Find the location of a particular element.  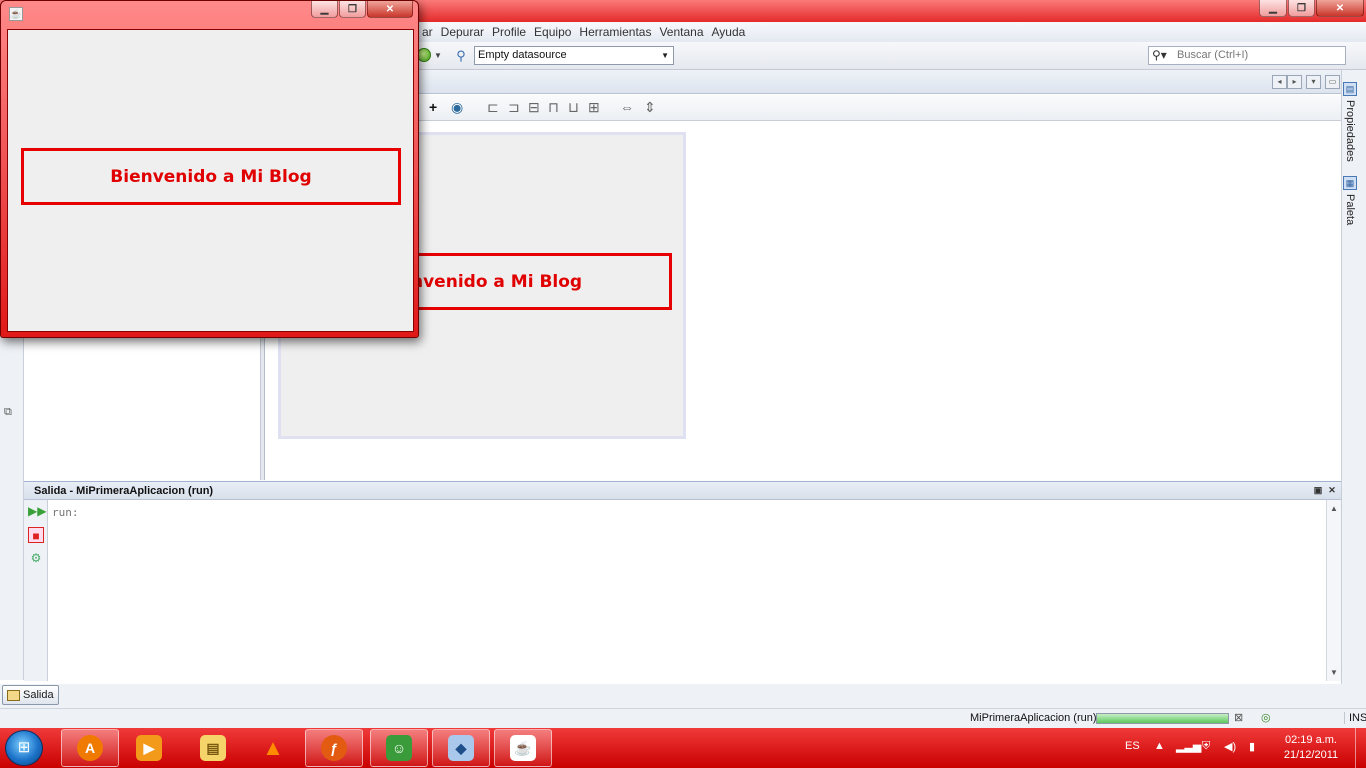

tab-output-label: Salida is located at coordinates (38, 695).